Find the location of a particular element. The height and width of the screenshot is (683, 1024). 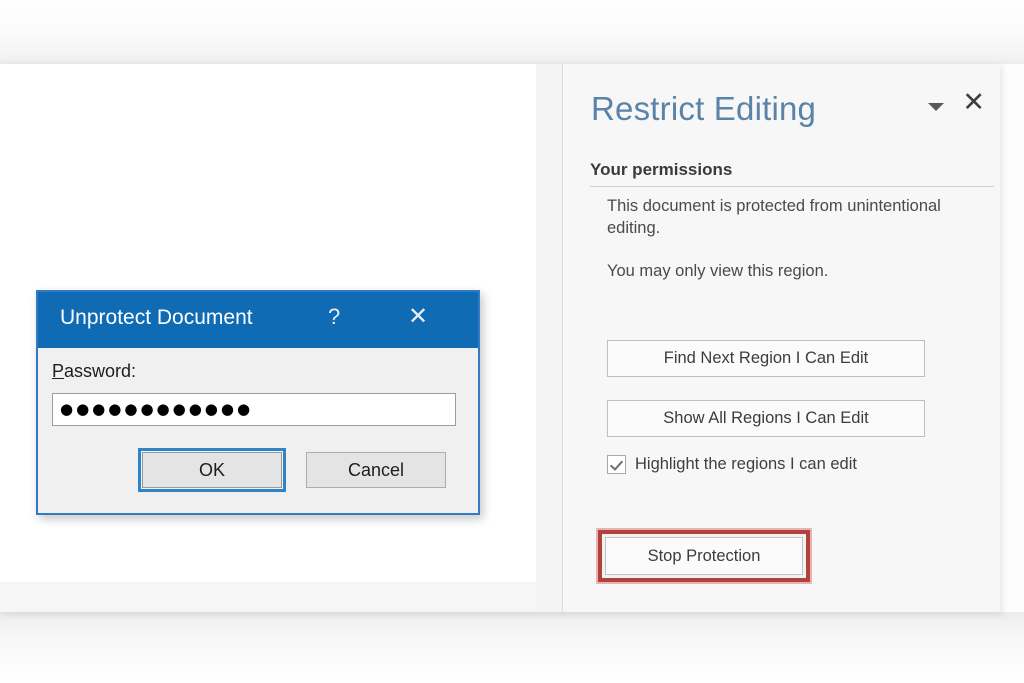

ok-button: OK is located at coordinates (212, 470).